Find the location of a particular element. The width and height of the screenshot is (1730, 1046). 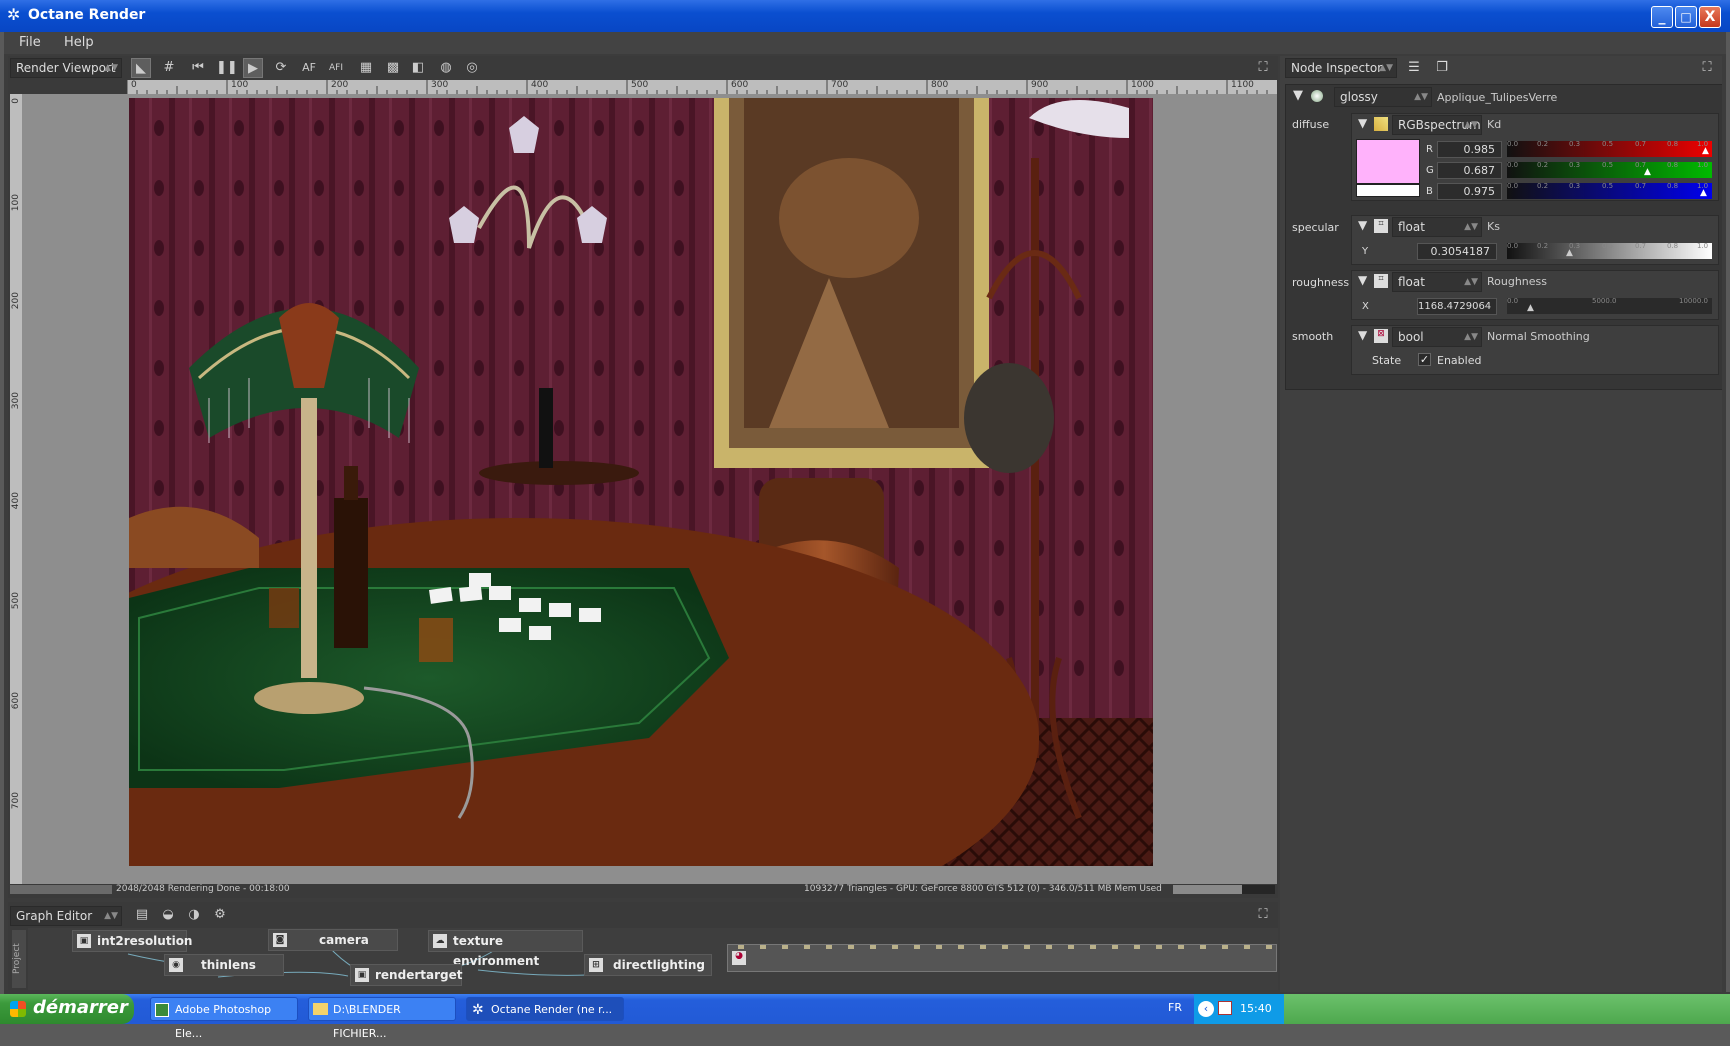

inspector-selector: Node Inspector ▲▼ is located at coordinates (1341, 68).